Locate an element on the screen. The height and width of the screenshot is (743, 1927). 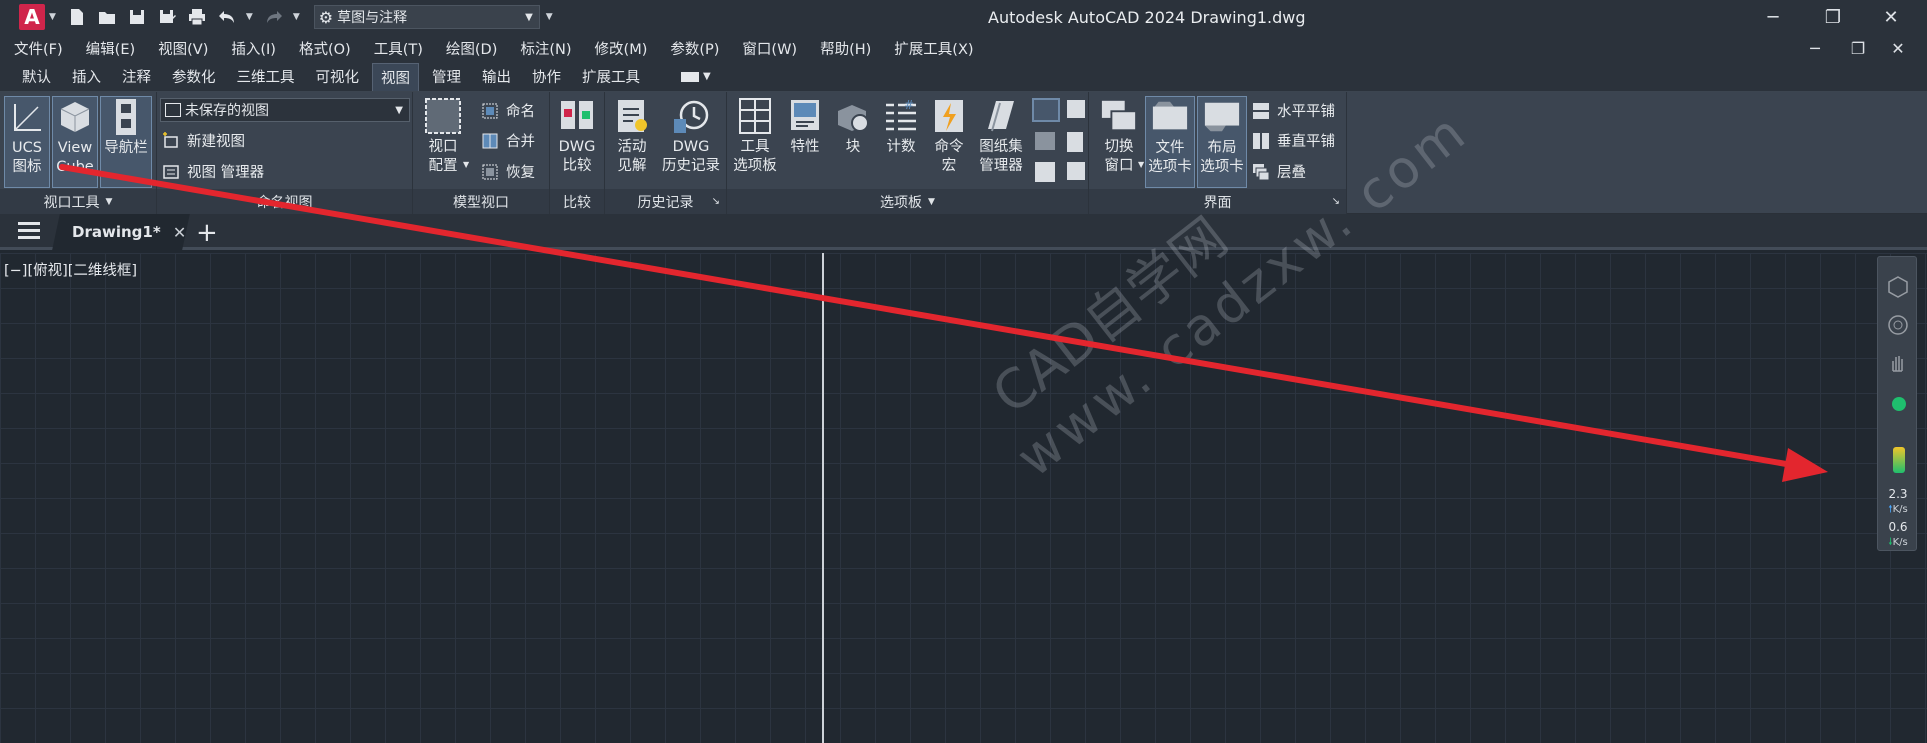
properties-button: 特性 is located at coordinates (805, 126).